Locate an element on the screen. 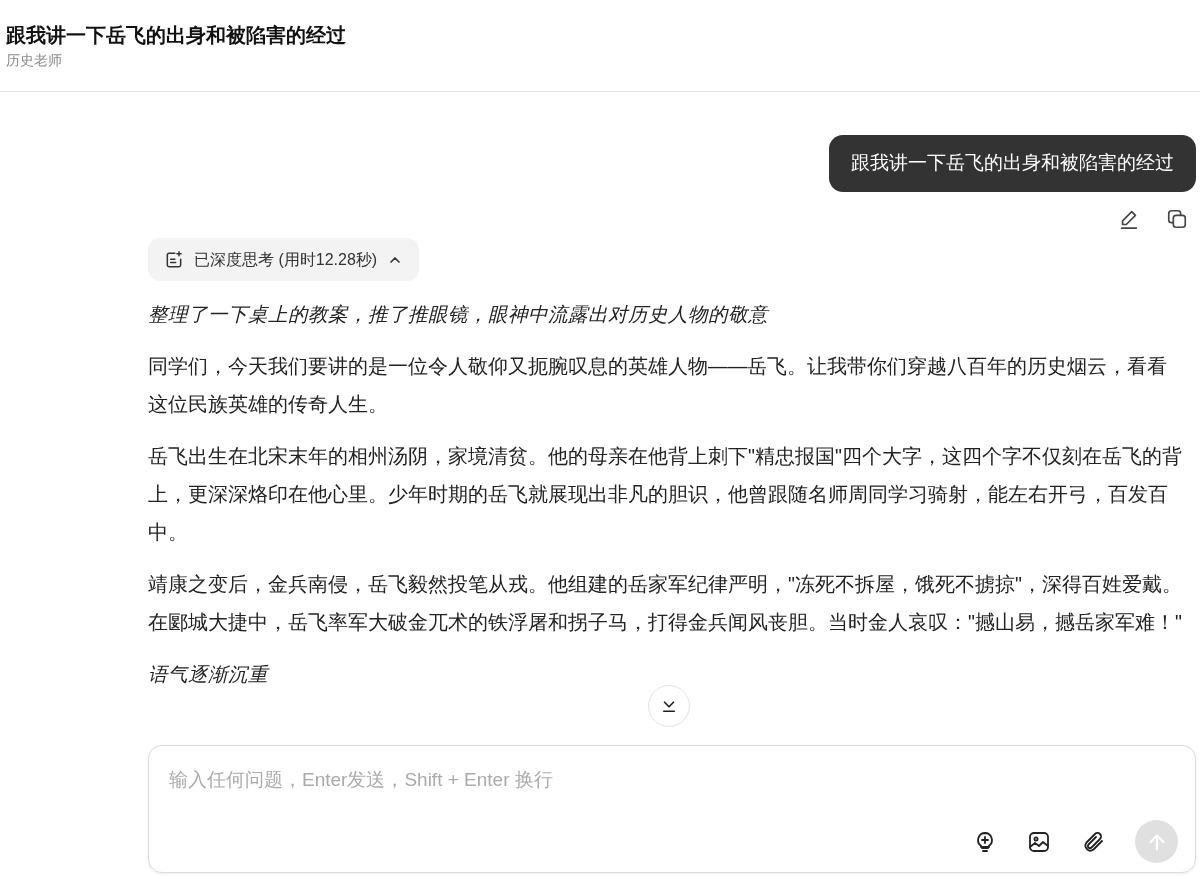 This screenshot has width=1200, height=879. image-icon is located at coordinates (1039, 841).